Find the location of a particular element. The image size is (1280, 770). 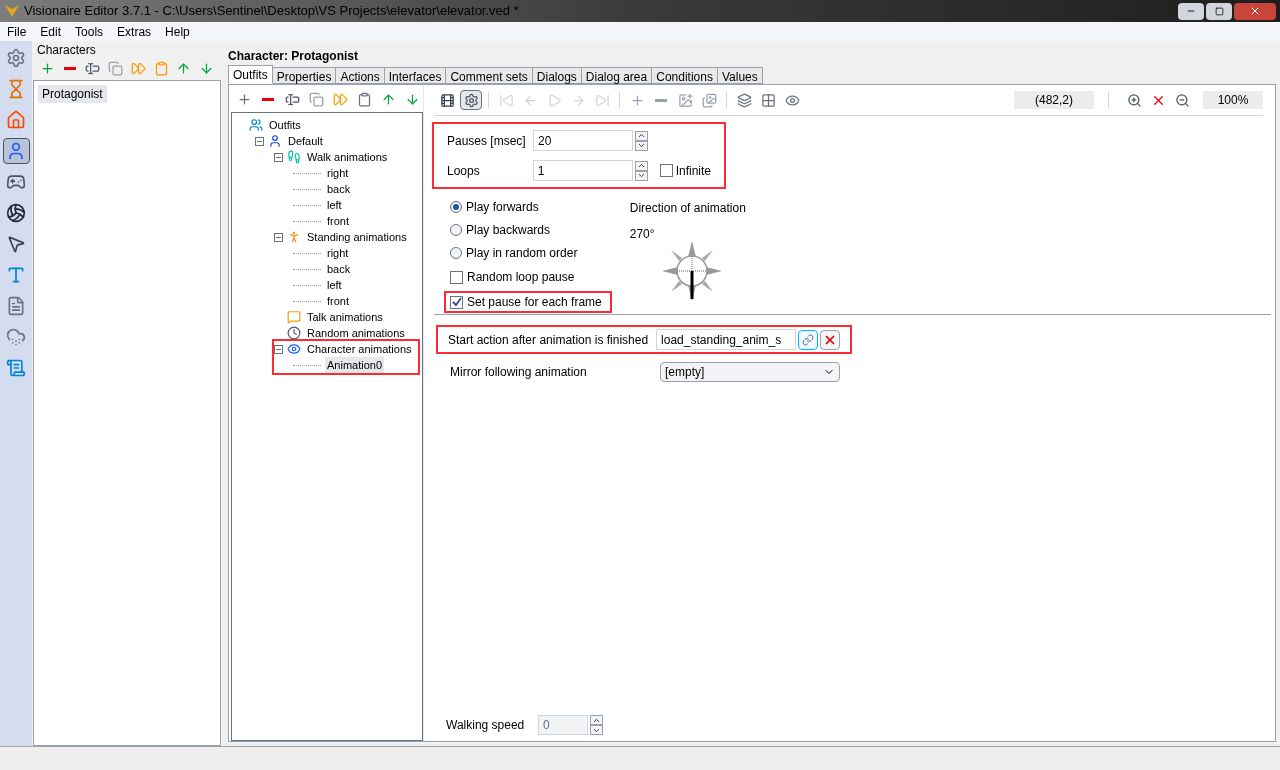

film-icon is located at coordinates (447, 100).